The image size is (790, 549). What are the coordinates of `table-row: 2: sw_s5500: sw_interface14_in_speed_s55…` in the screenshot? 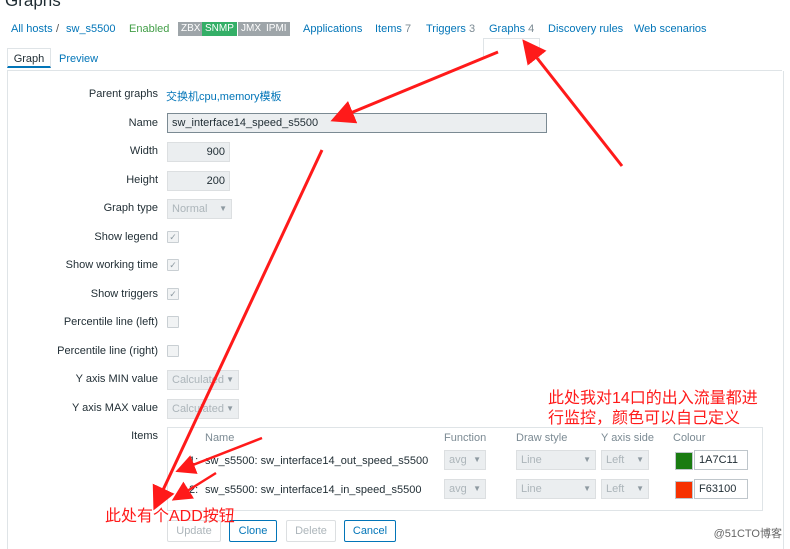 It's located at (465, 491).